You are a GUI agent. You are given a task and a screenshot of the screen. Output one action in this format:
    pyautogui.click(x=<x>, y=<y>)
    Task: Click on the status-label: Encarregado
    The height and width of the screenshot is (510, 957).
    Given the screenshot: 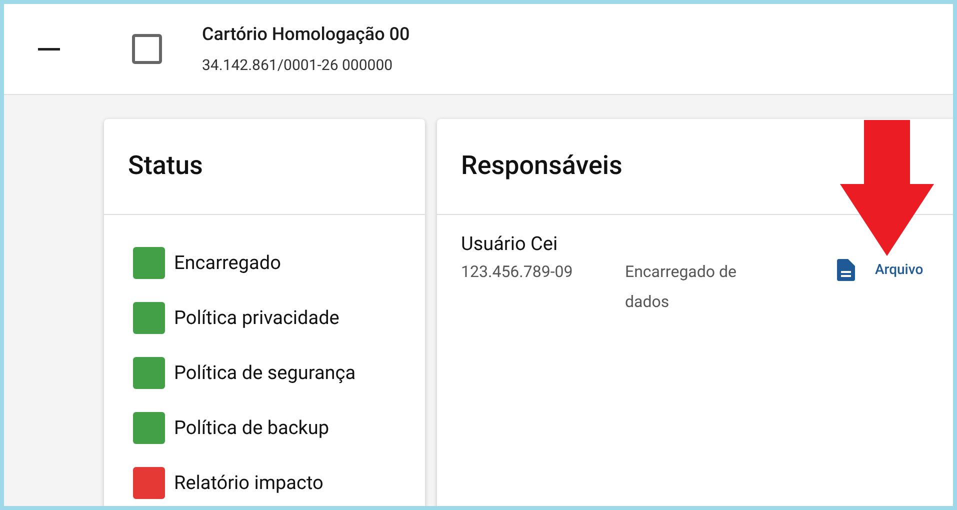 What is the action you would take?
    pyautogui.click(x=227, y=263)
    